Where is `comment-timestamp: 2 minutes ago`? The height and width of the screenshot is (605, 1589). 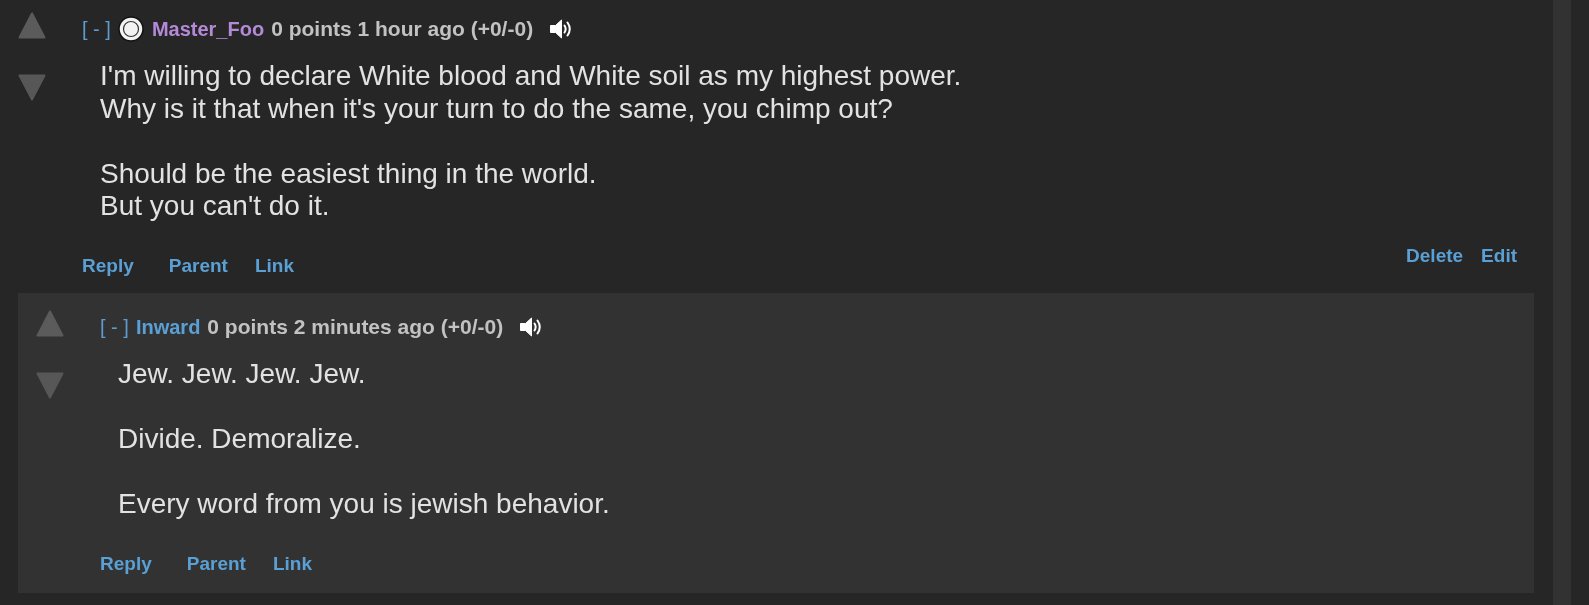
comment-timestamp: 2 minutes ago is located at coordinates (364, 326).